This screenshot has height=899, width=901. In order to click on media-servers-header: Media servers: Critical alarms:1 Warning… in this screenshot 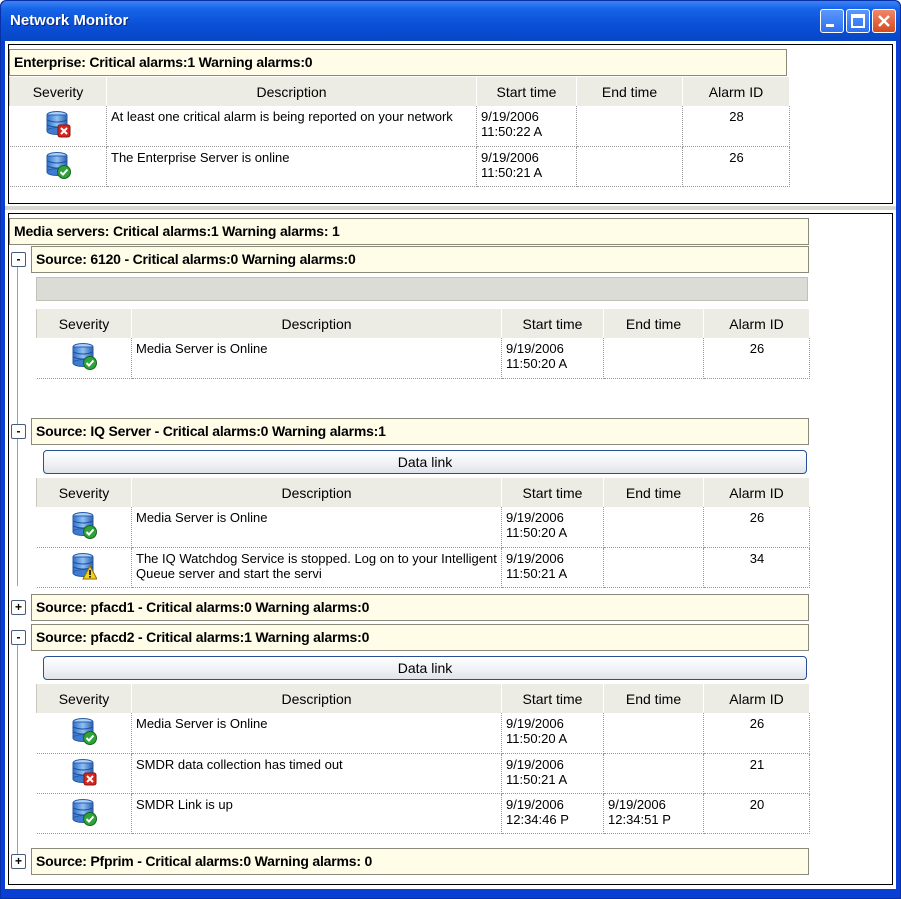, I will do `click(409, 231)`.